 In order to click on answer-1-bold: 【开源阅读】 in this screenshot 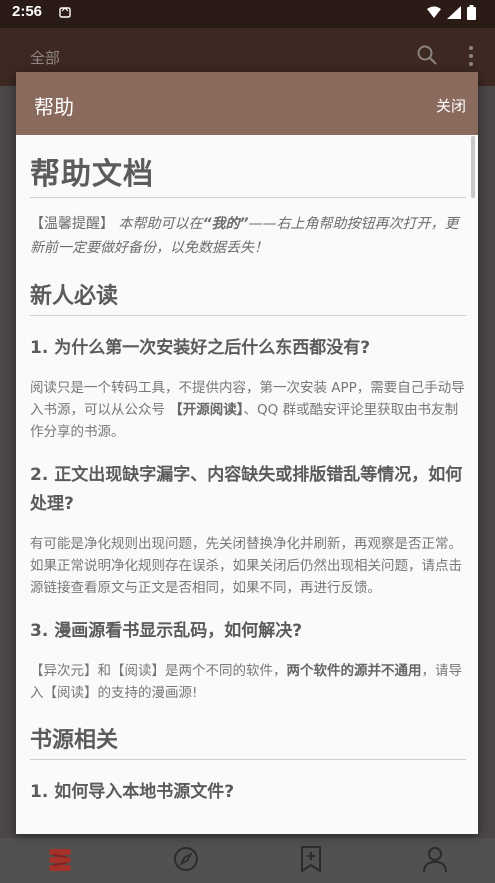, I will do `click(206, 410)`.